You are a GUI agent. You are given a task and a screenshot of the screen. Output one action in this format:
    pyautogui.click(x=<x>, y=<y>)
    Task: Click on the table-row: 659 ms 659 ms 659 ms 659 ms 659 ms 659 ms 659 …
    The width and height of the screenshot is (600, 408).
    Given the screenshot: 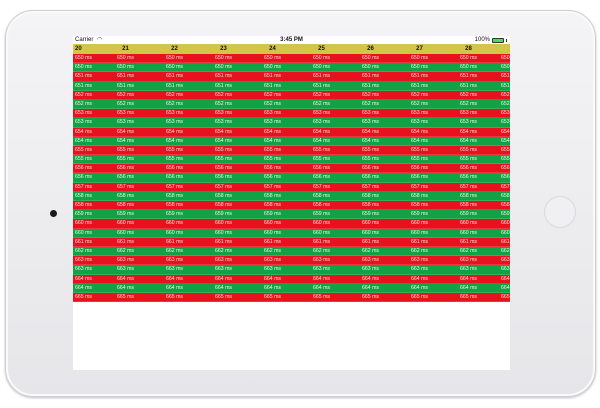 What is the action you would take?
    pyautogui.click(x=291, y=215)
    